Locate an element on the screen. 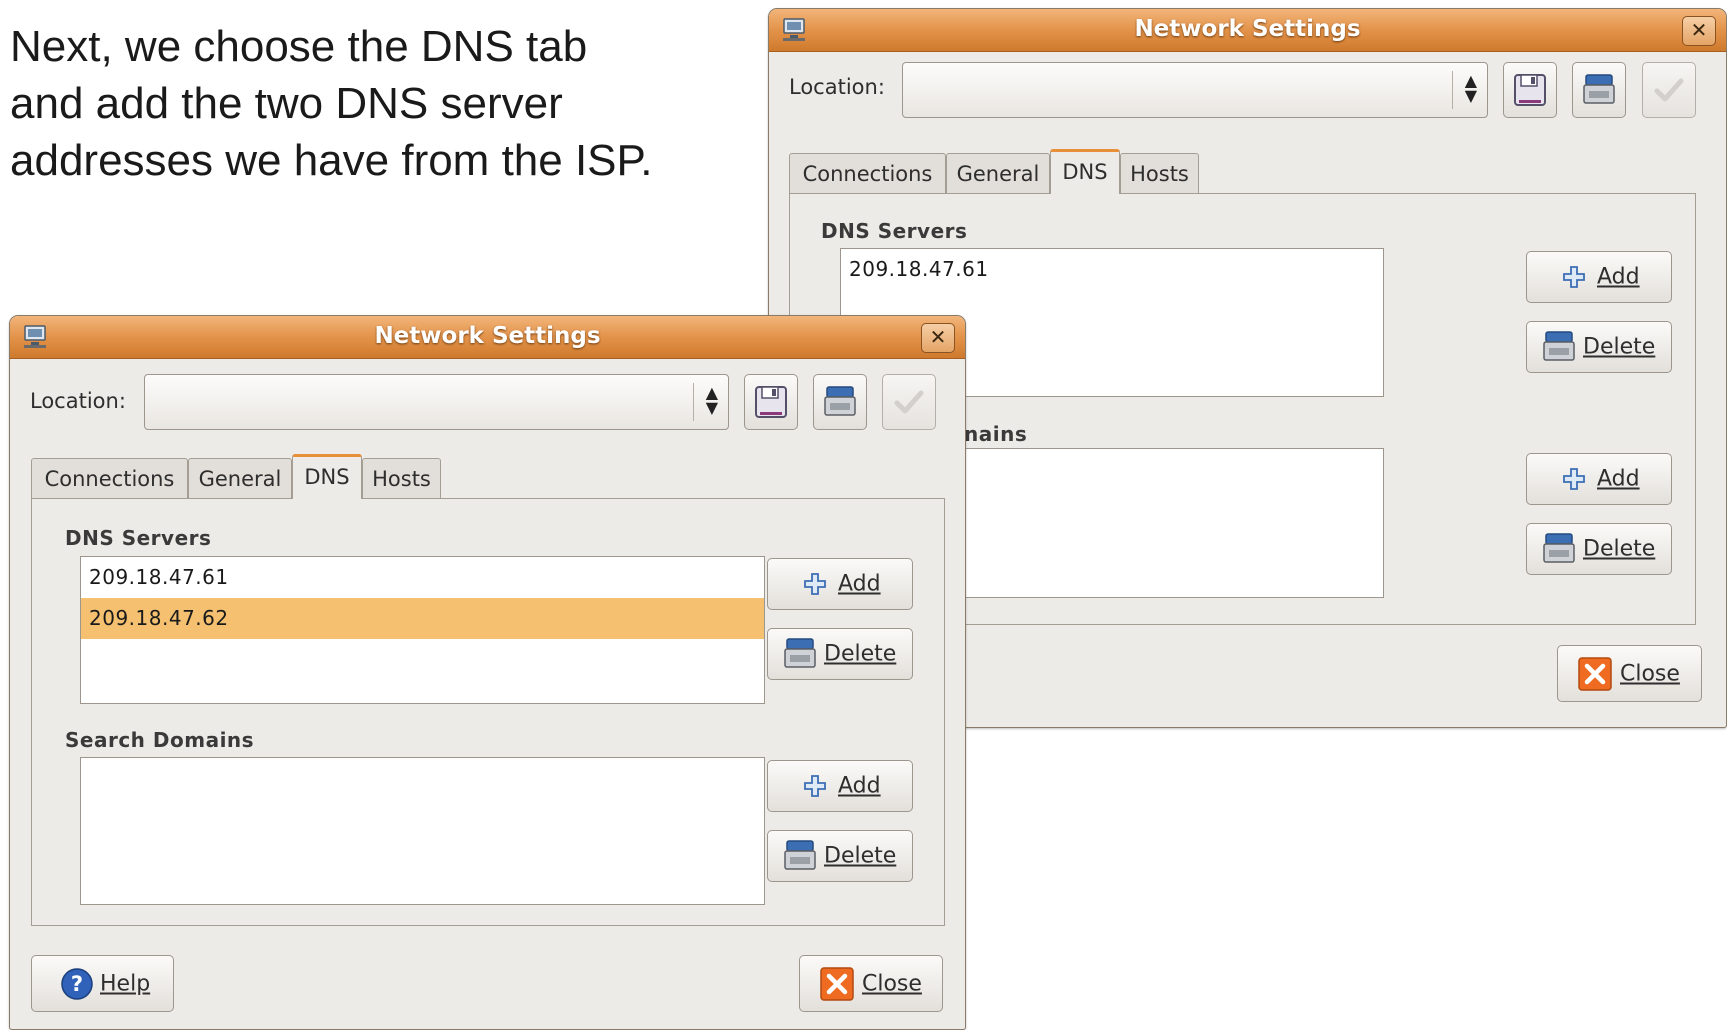  list-item-selected: 209.18.47.62 is located at coordinates (422, 618).